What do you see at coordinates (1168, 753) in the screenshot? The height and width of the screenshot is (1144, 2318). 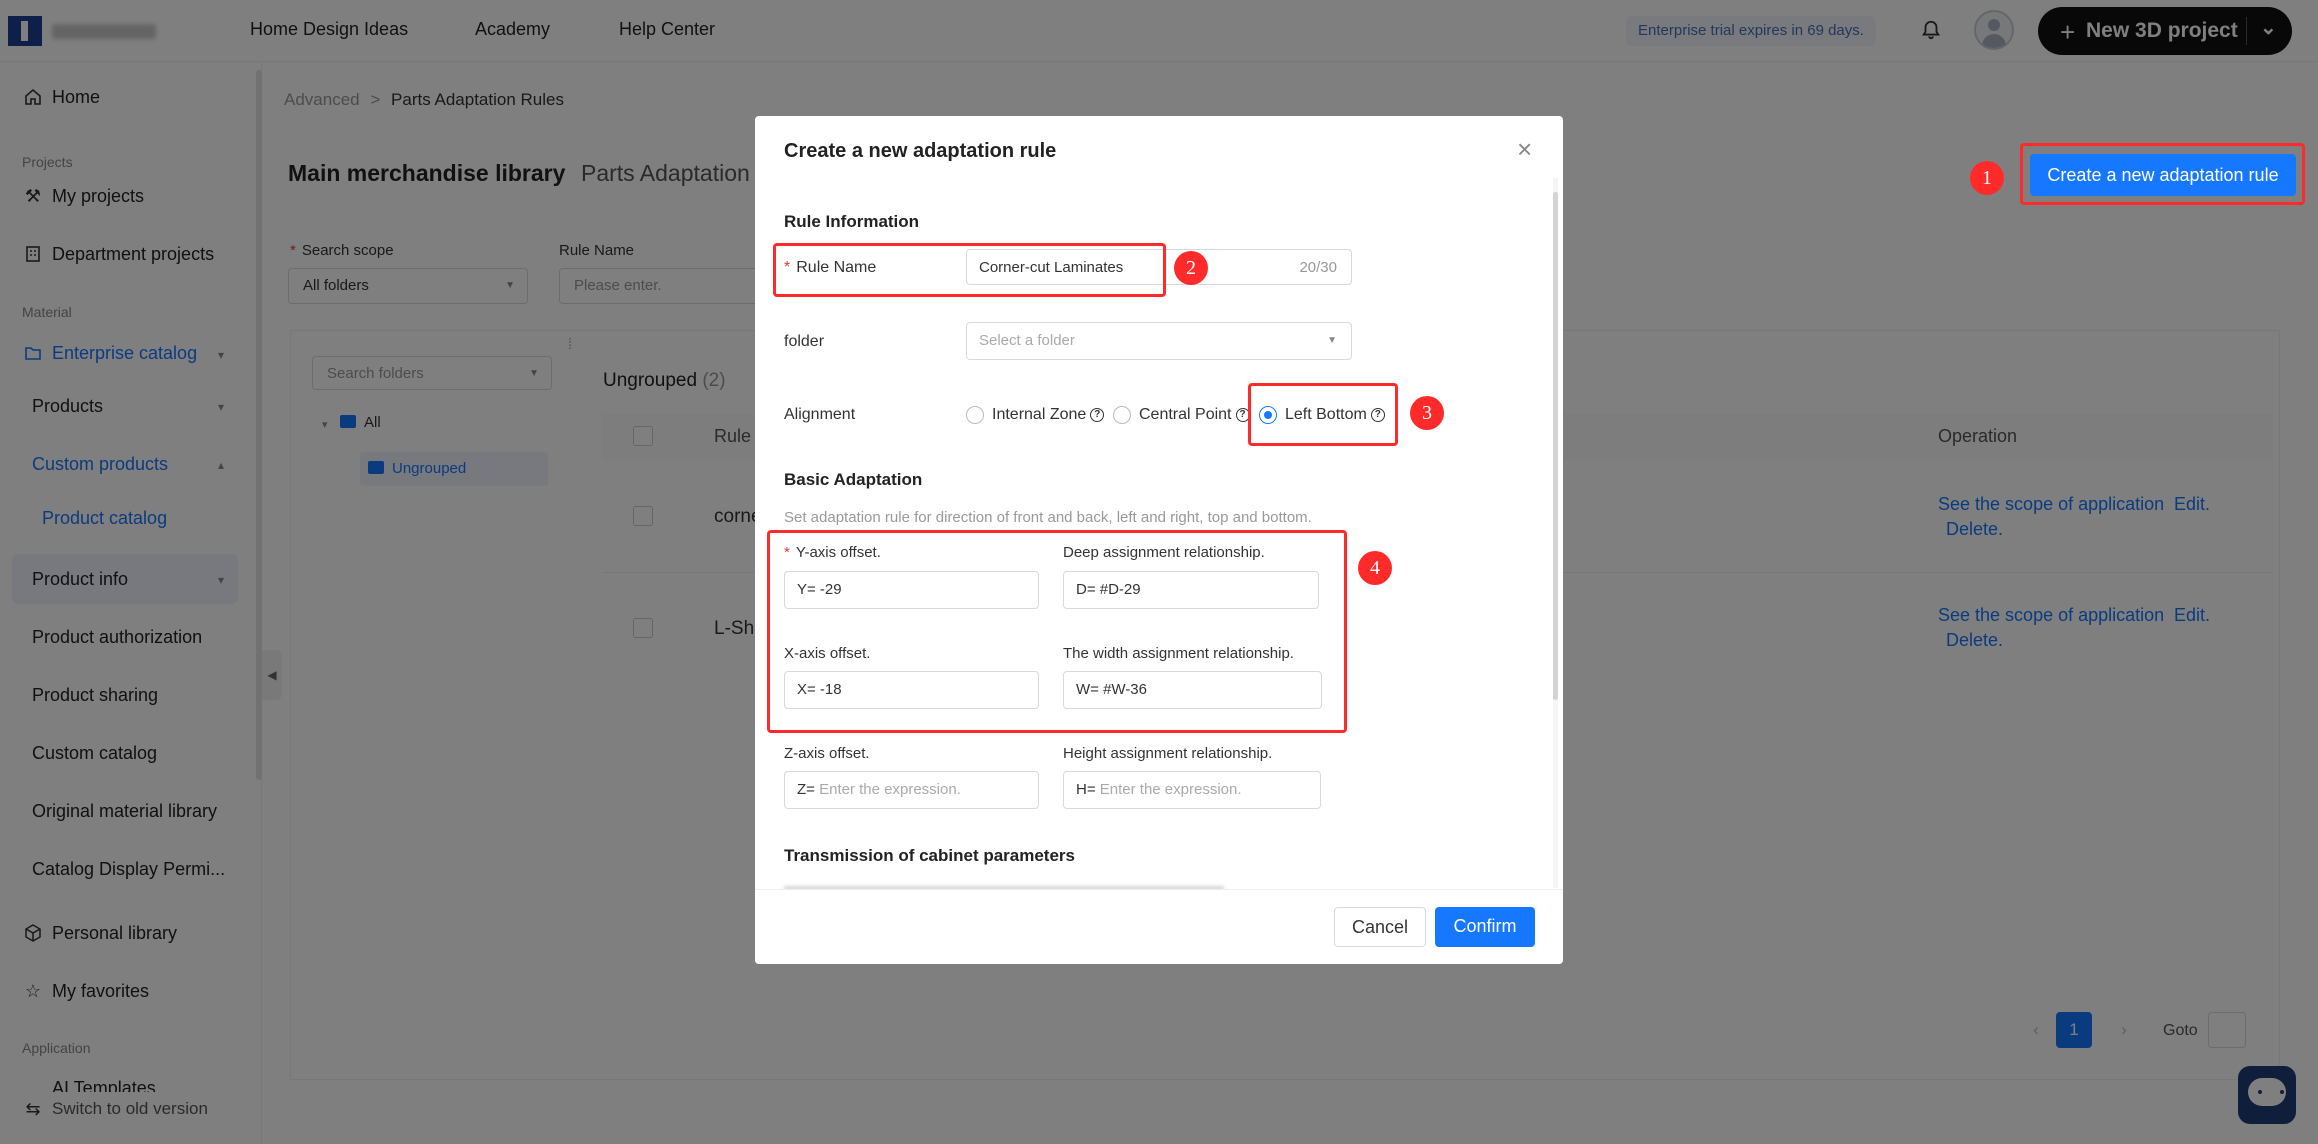 I see `height-assignment-label: Height assignment relationship.` at bounding box center [1168, 753].